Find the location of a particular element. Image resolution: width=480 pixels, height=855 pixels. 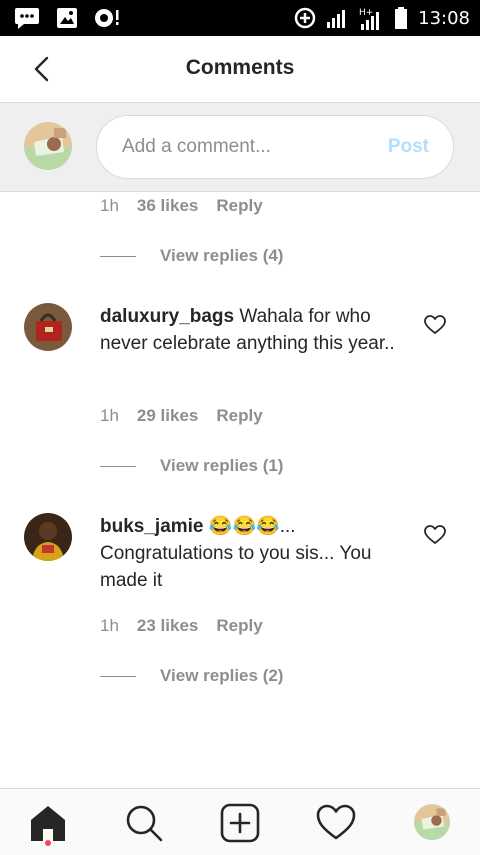

add-post-icon is located at coordinates (240, 823).